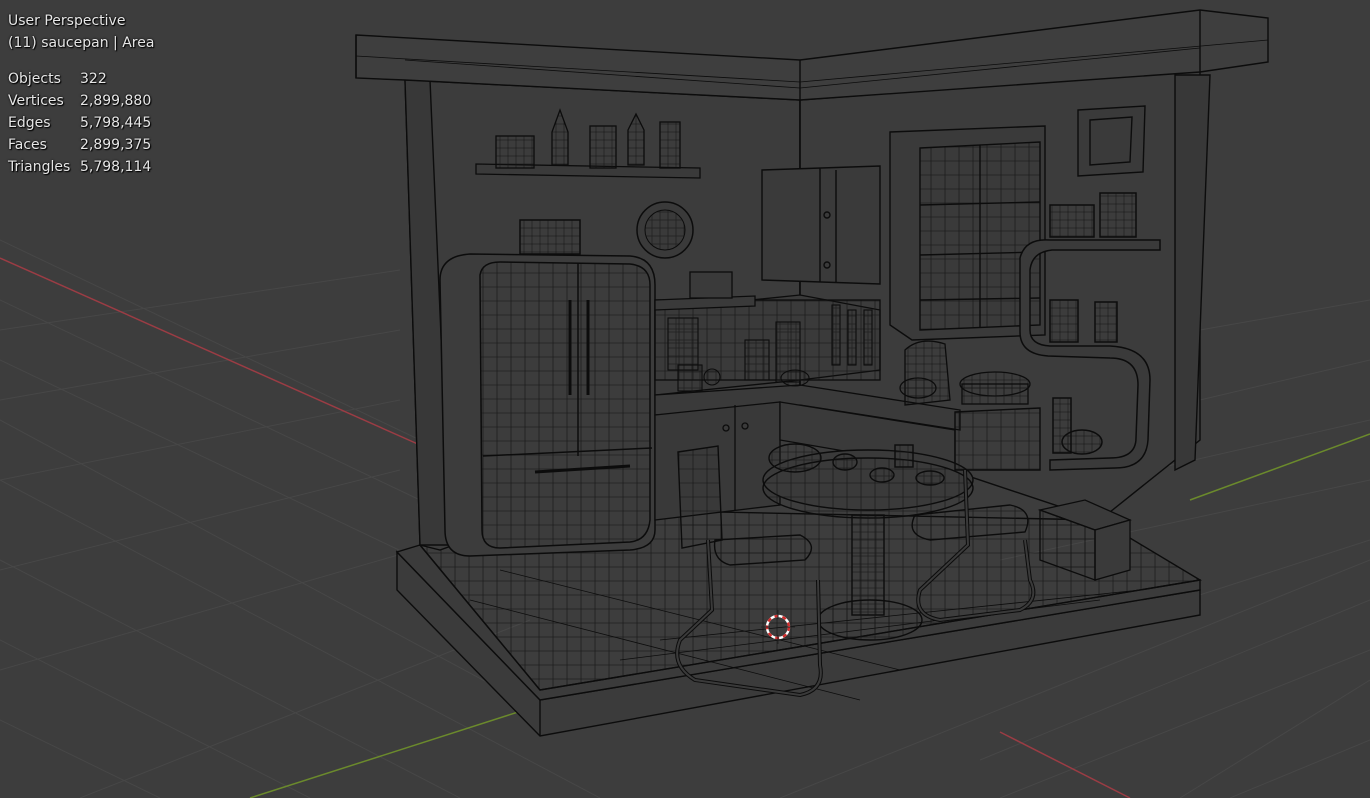 The image size is (1370, 798). Describe the element at coordinates (67, 21) in the screenshot. I see `view-name: User Perspective` at that location.